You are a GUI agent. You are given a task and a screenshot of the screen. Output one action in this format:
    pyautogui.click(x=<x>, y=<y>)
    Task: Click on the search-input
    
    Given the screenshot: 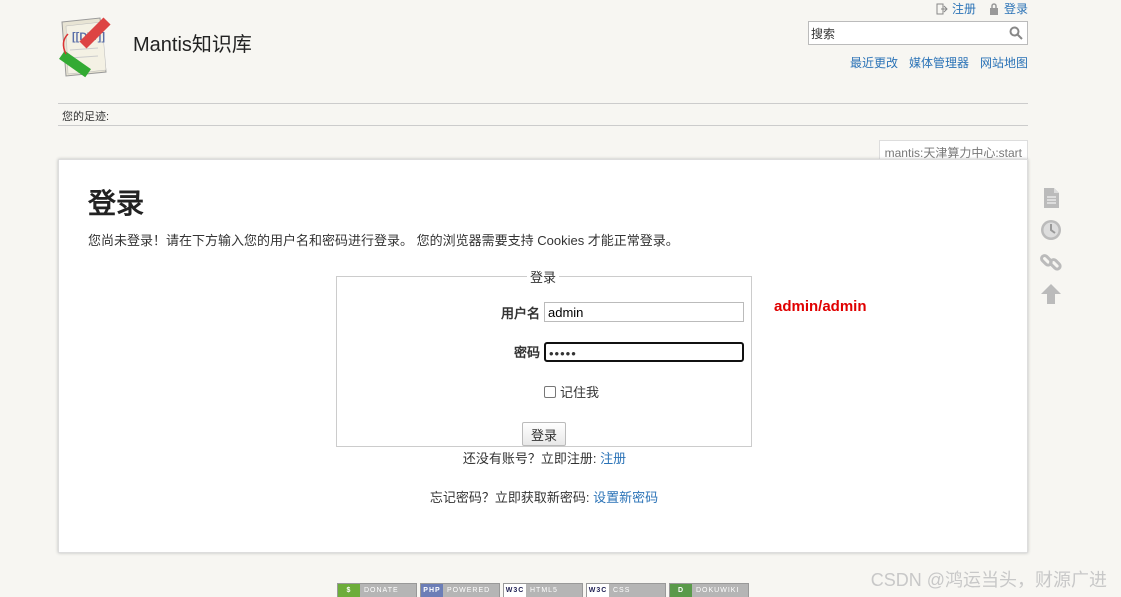 What is the action you would take?
    pyautogui.click(x=904, y=33)
    